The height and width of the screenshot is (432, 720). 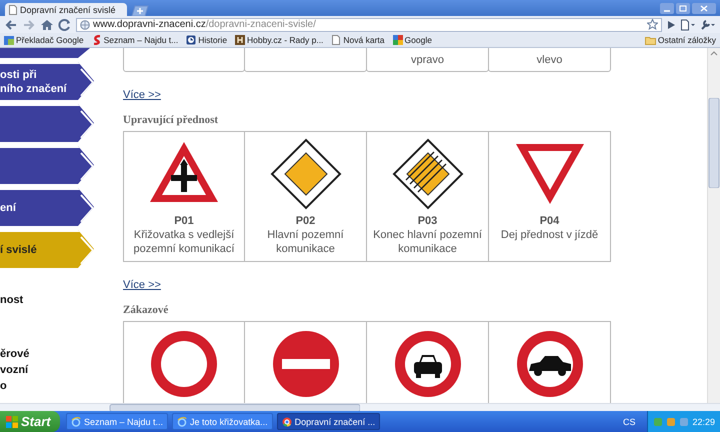 I want to click on bookmark-folder: Ostatní záložky, so click(x=680, y=40).